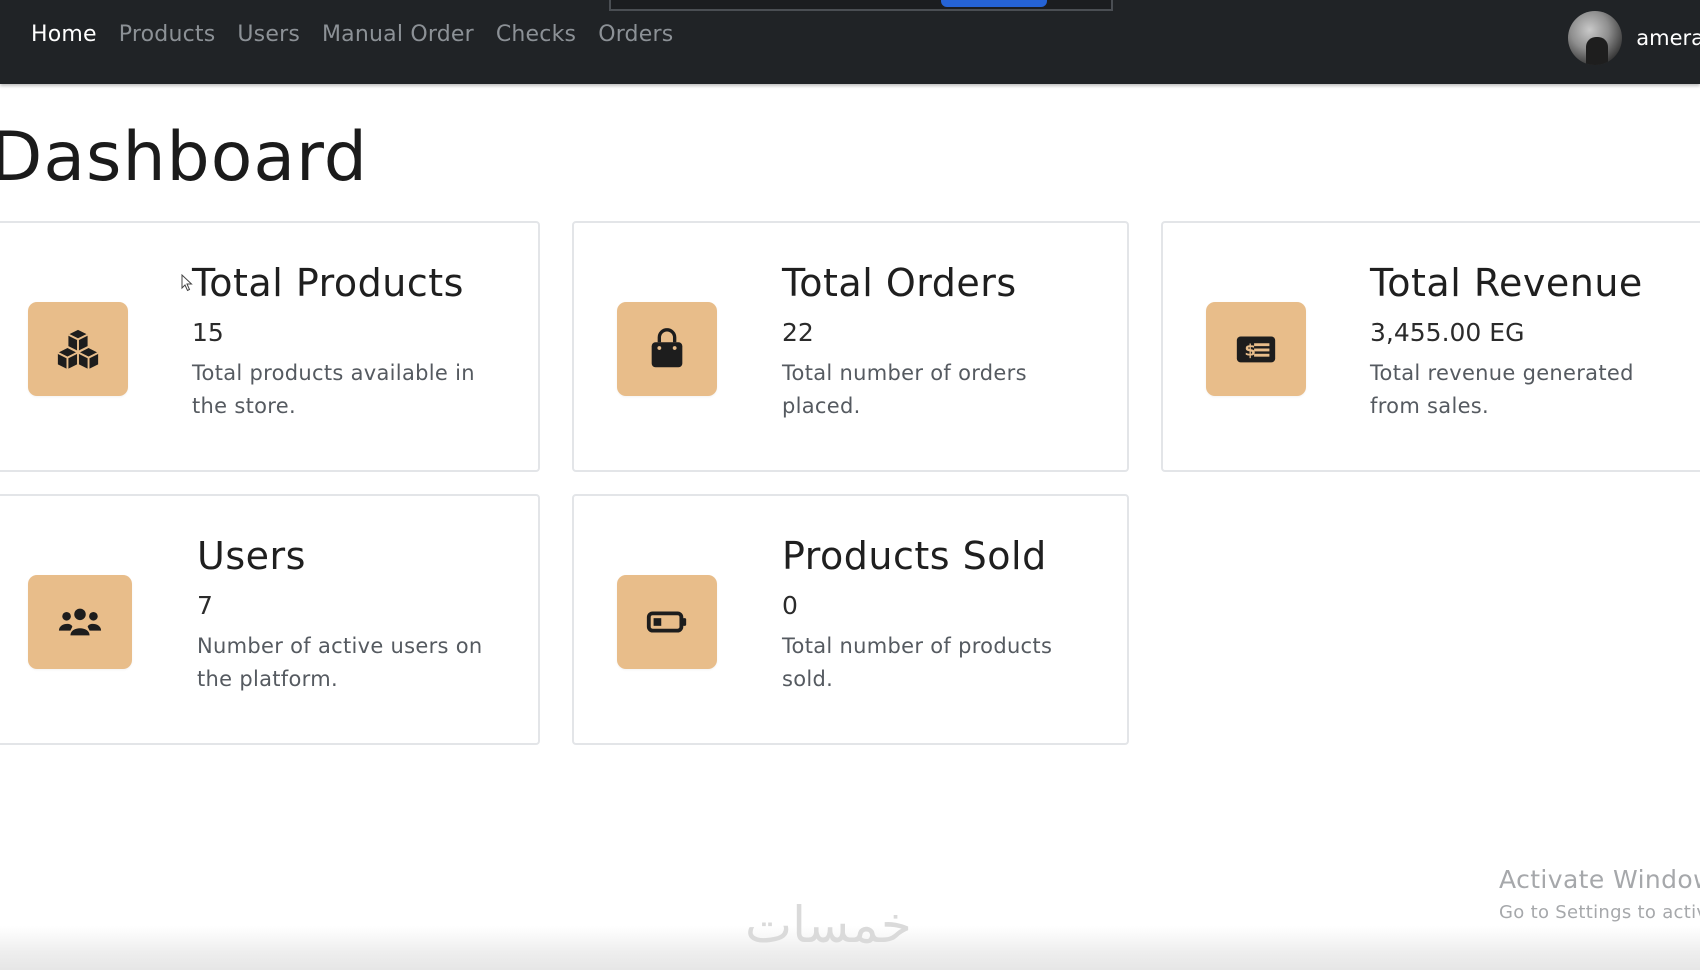 The width and height of the screenshot is (1700, 970). Describe the element at coordinates (790, 605) in the screenshot. I see `card-value: 0` at that location.